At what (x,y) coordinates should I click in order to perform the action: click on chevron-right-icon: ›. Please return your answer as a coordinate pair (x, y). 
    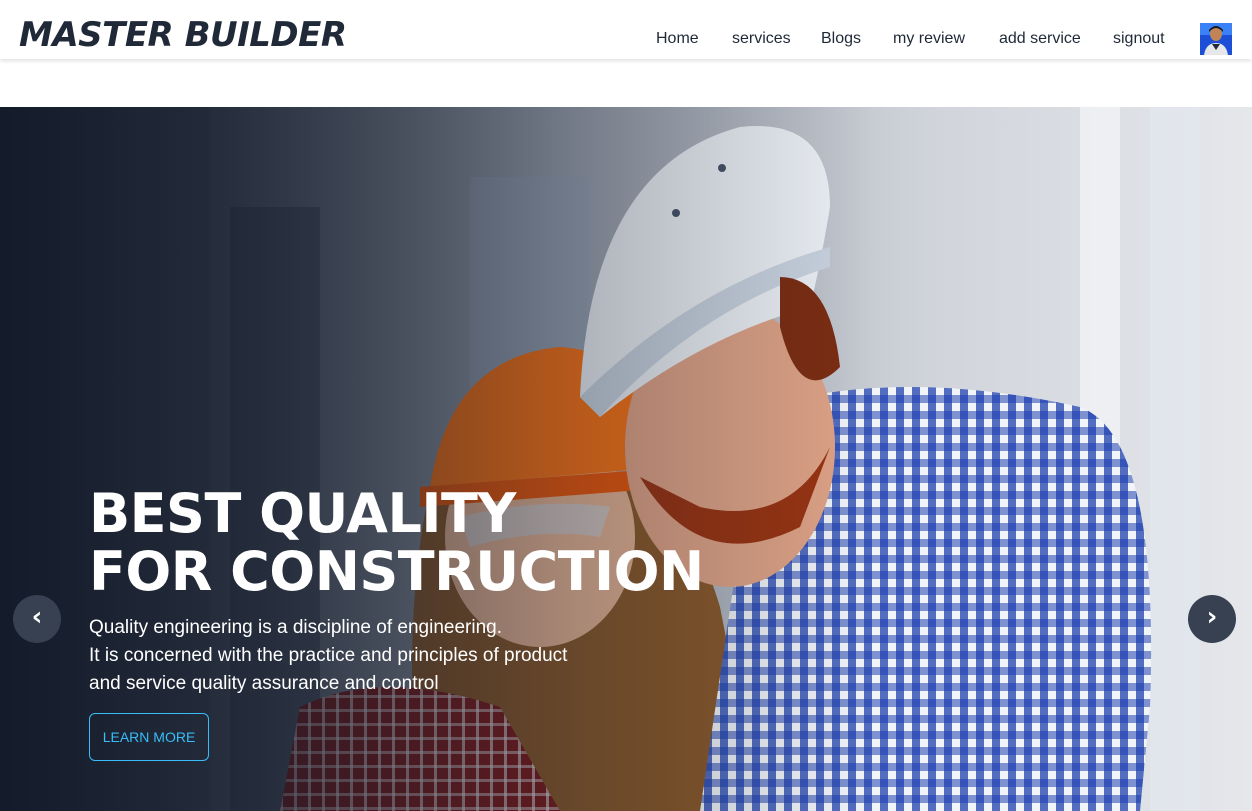
    Looking at the image, I should click on (1212, 617).